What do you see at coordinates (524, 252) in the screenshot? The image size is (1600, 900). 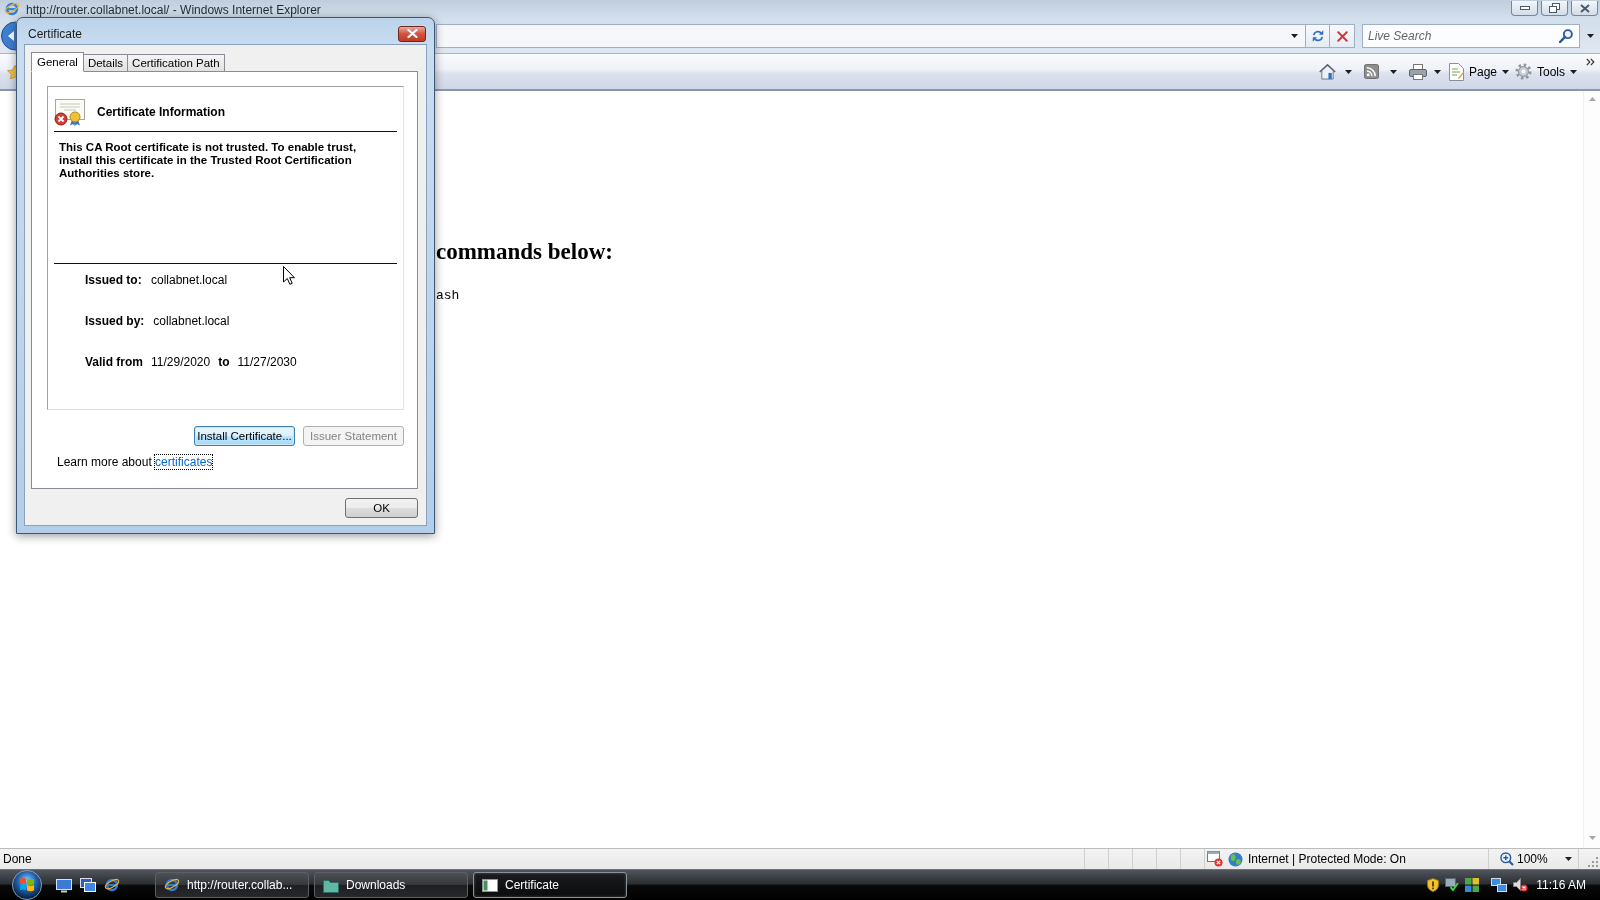 I see `page-heading: commands below:` at bounding box center [524, 252].